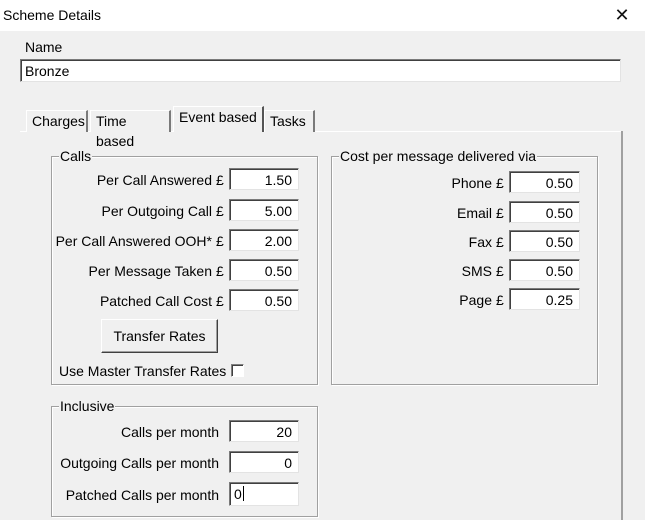 Image resolution: width=645 pixels, height=520 pixels. Describe the element at coordinates (218, 119) in the screenshot. I see `tab-event-based: Event based` at that location.